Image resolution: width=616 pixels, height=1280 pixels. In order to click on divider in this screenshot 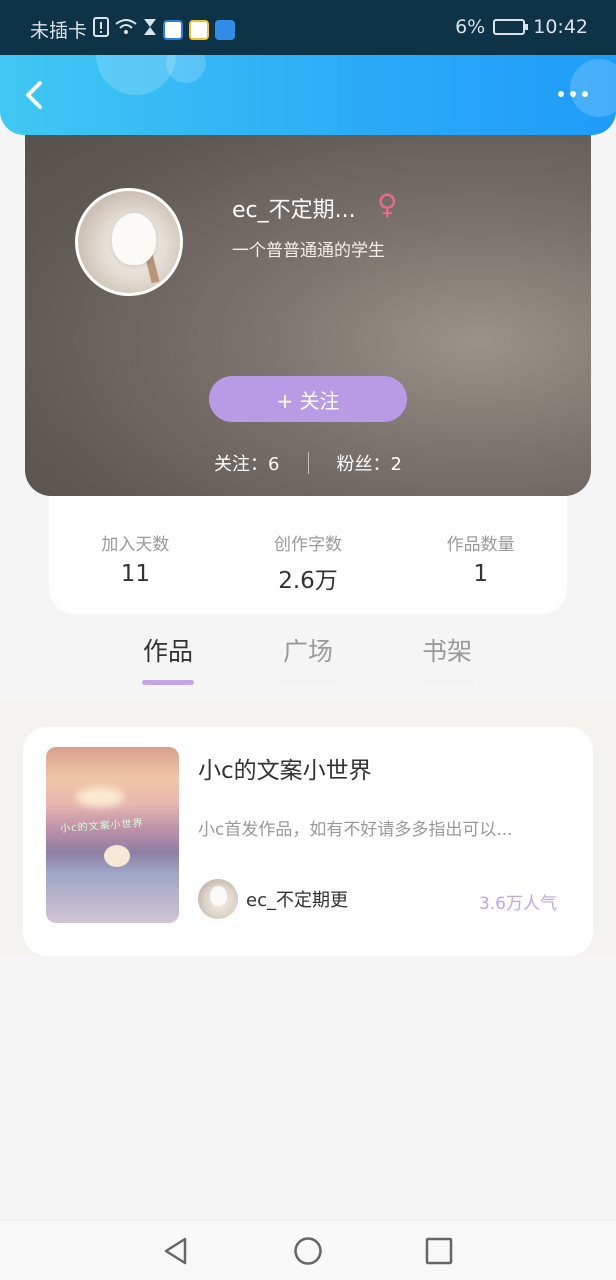, I will do `click(308, 463)`.